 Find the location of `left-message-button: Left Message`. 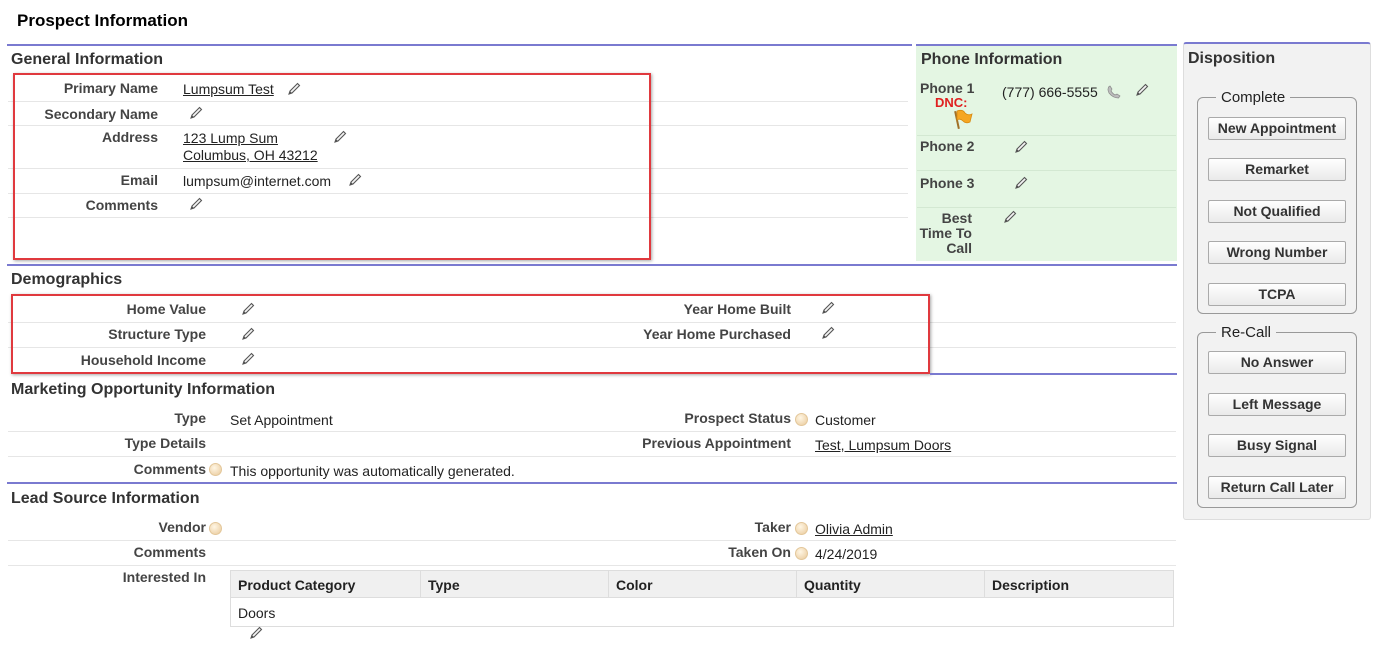

left-message-button: Left Message is located at coordinates (1277, 404).